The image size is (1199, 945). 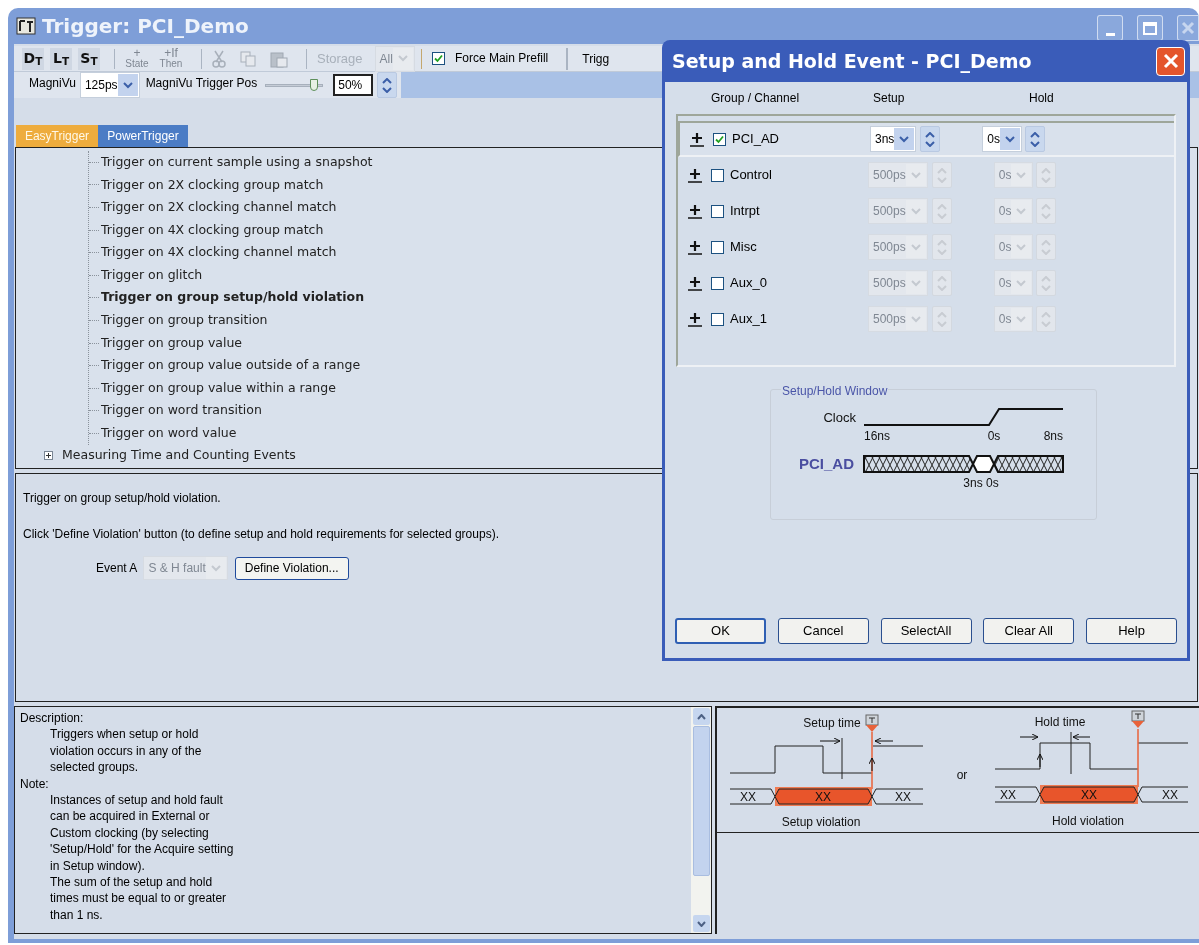 What do you see at coordinates (126, 751) in the screenshot?
I see `help-paragraph: Triggers when setup or hold violation occurs in any of the selected groups.` at bounding box center [126, 751].